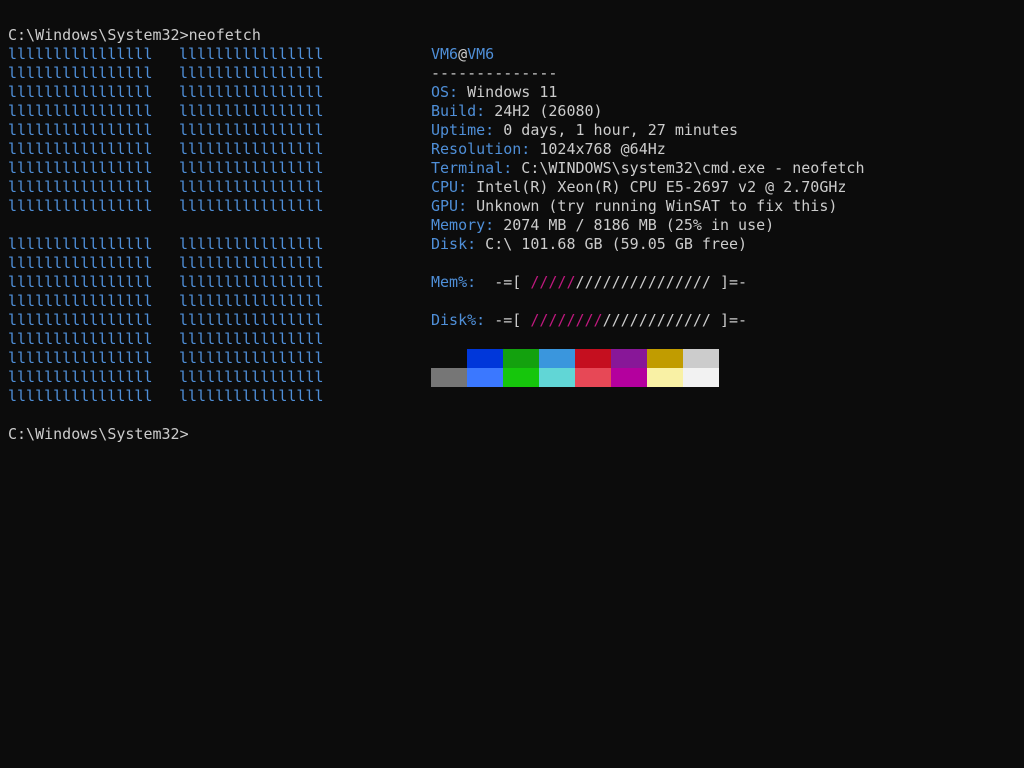 This screenshot has width=1024, height=768. What do you see at coordinates (553, 282) in the screenshot?
I see `mem-bar-used: /////` at bounding box center [553, 282].